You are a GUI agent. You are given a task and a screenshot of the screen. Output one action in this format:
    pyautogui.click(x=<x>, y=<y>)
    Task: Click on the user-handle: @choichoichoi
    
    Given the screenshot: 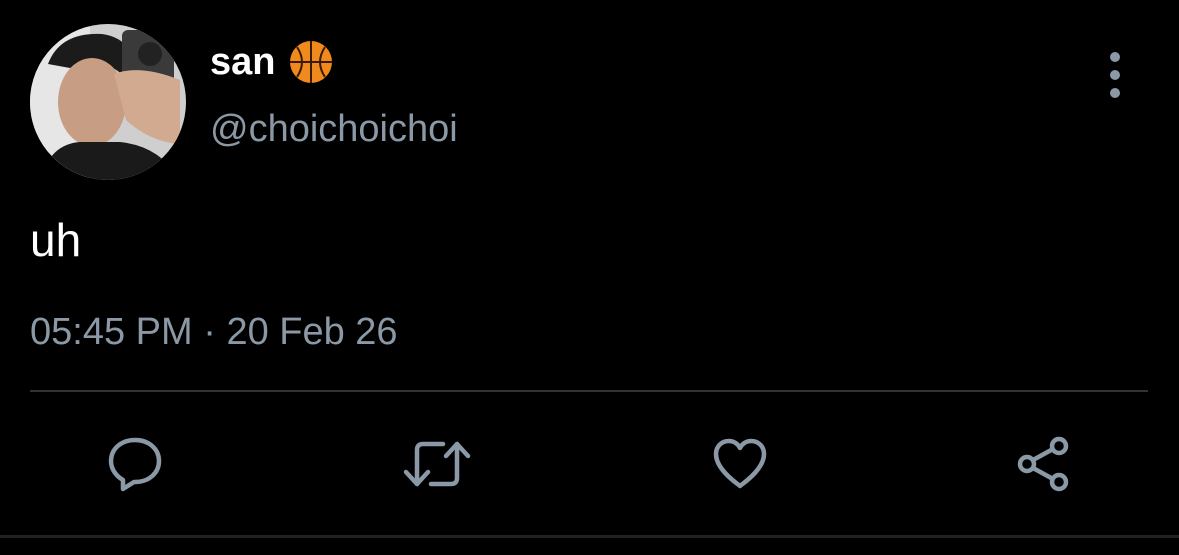 What is the action you would take?
    pyautogui.click(x=334, y=129)
    